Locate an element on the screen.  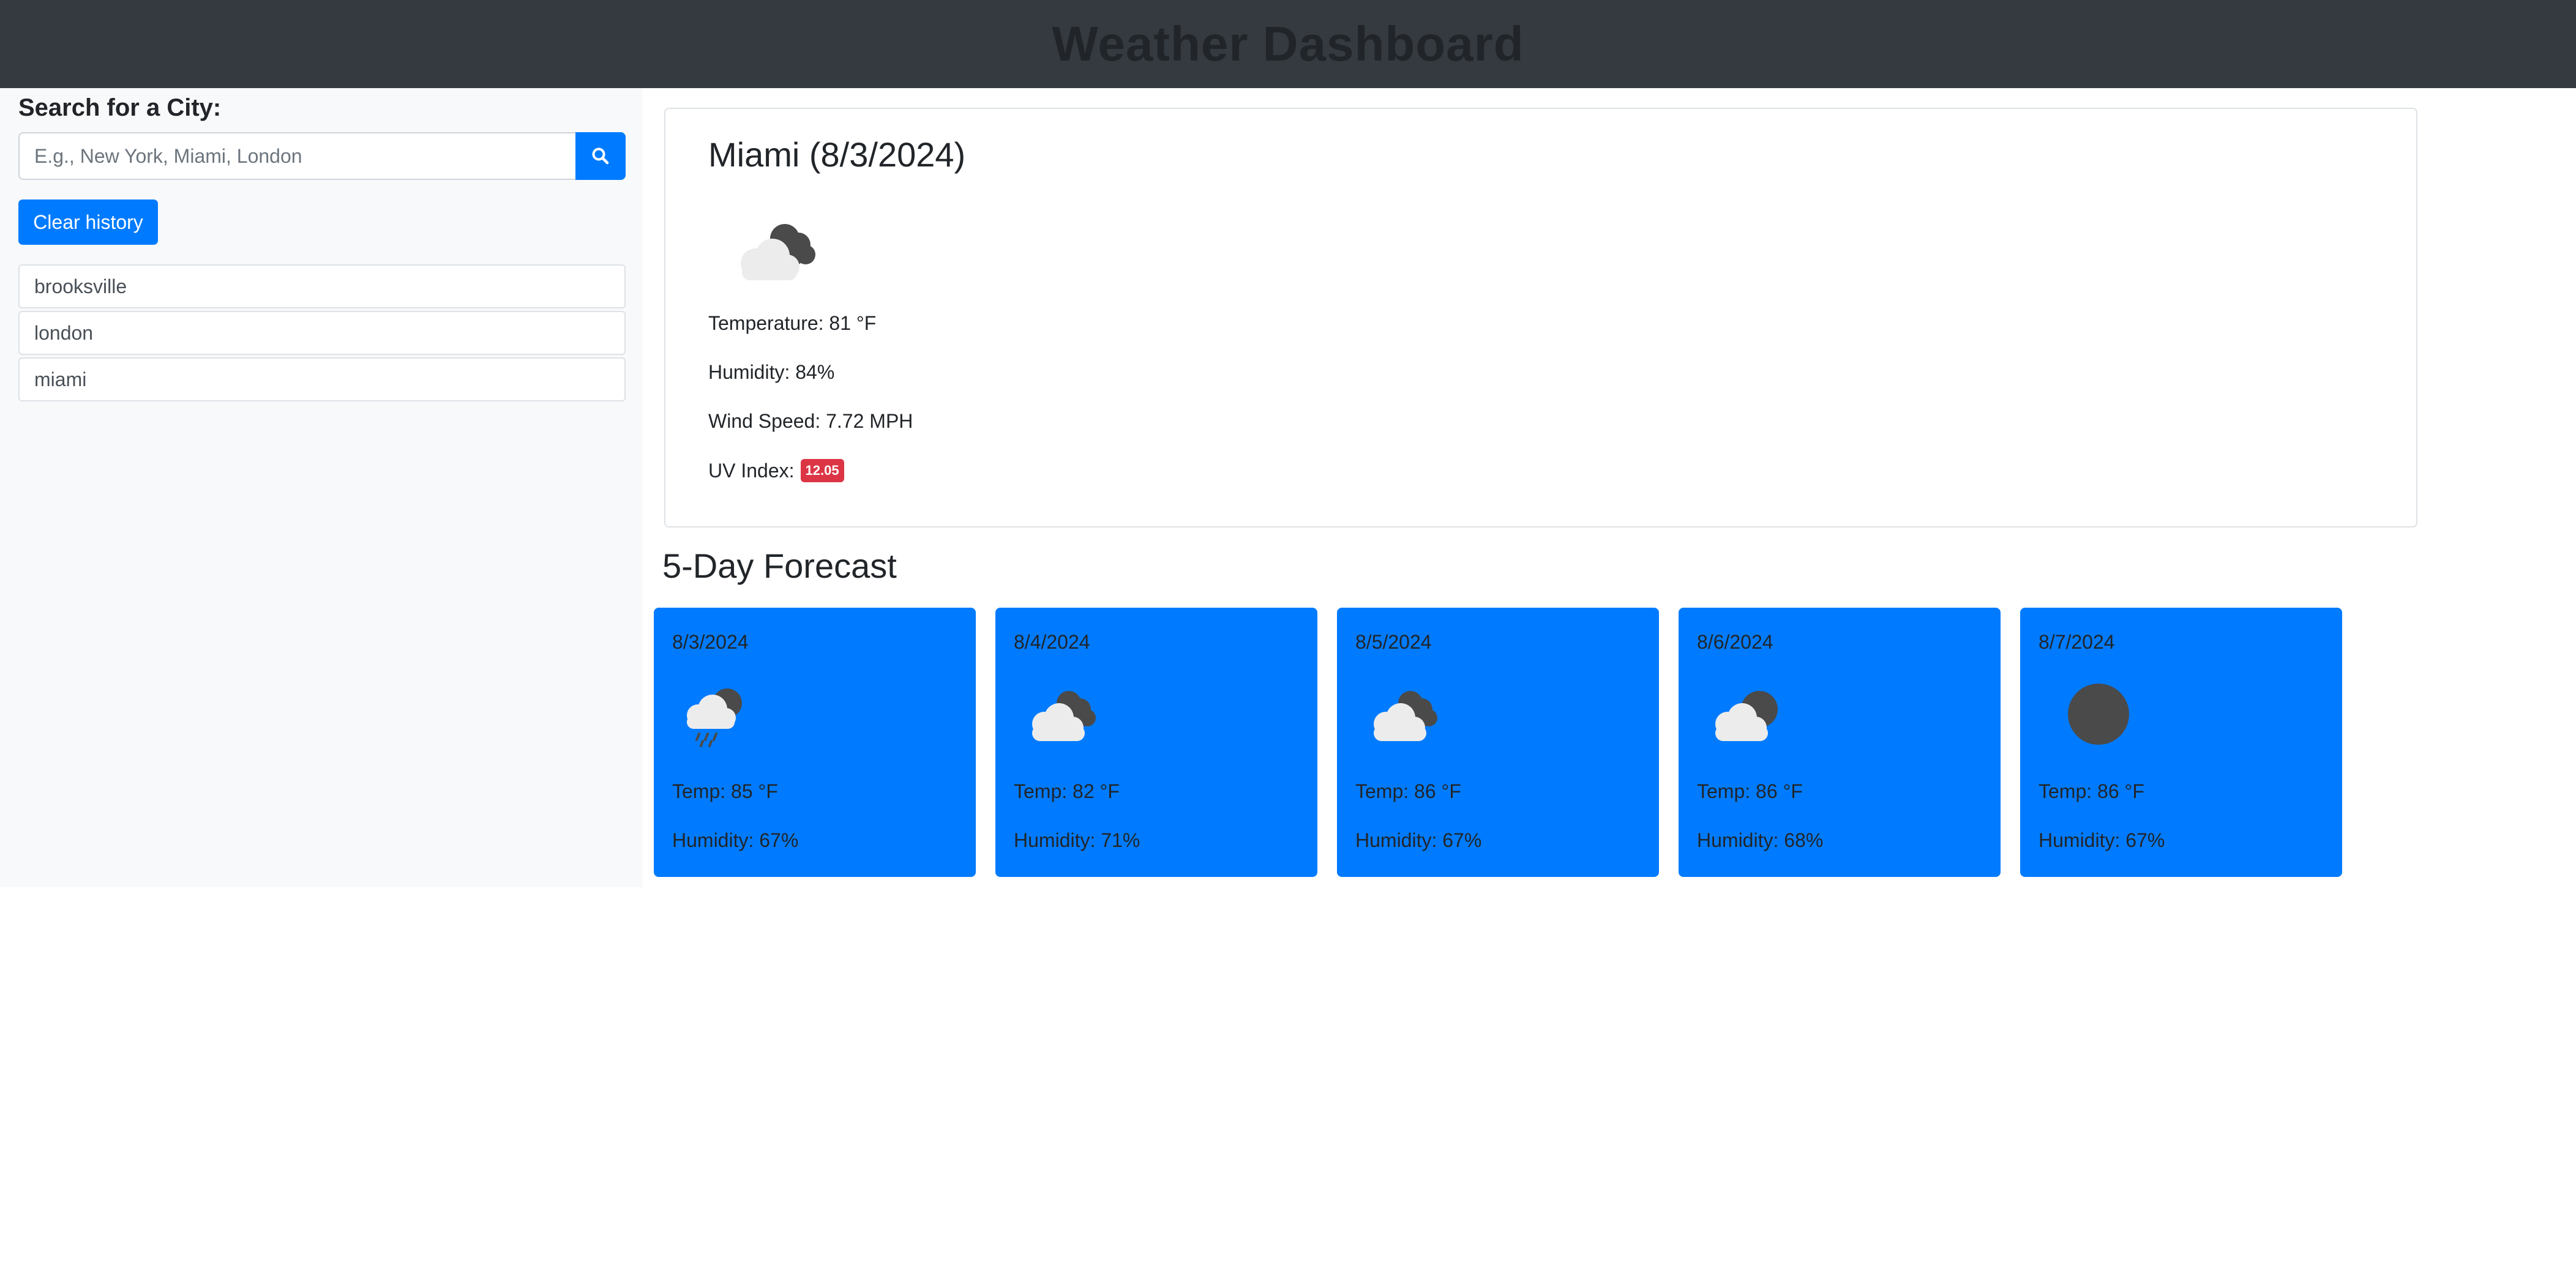
history-item-london: london is located at coordinates (322, 333).